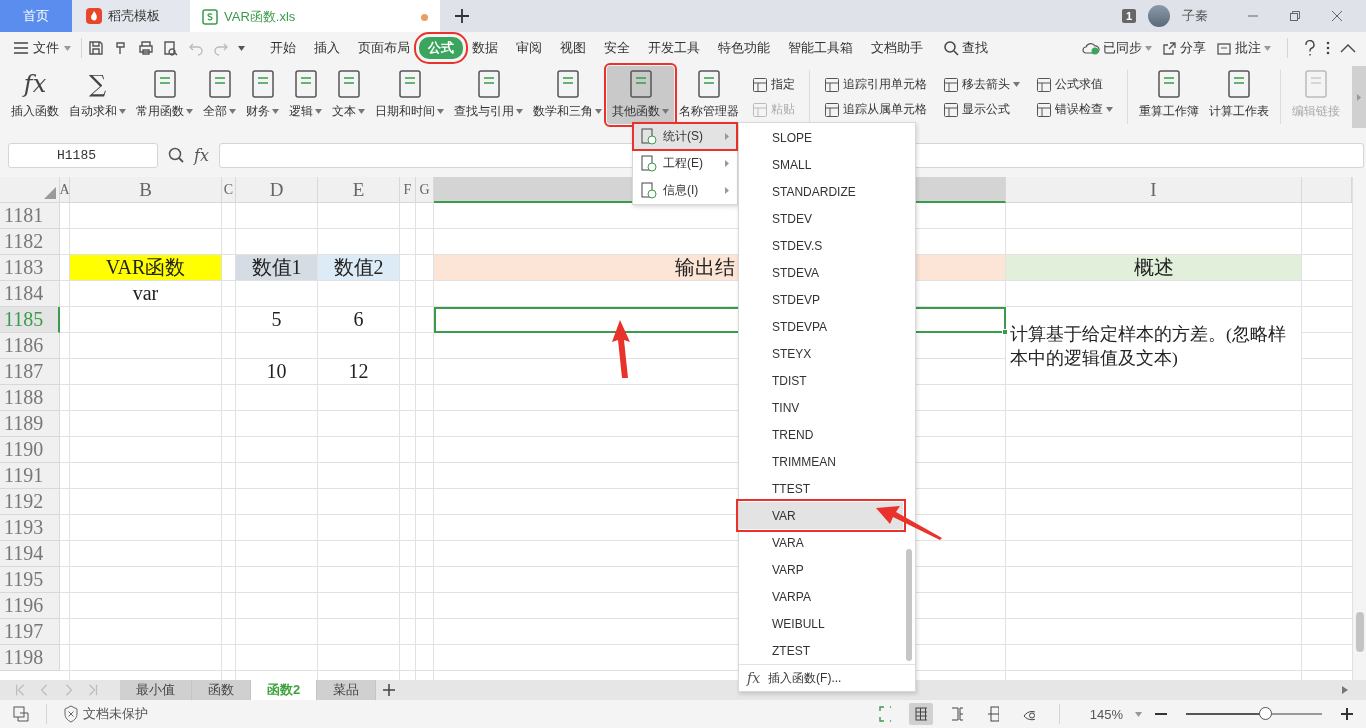 The width and height of the screenshot is (1366, 728). What do you see at coordinates (485, 48) in the screenshot?
I see `ribbon-tab: 数据` at bounding box center [485, 48].